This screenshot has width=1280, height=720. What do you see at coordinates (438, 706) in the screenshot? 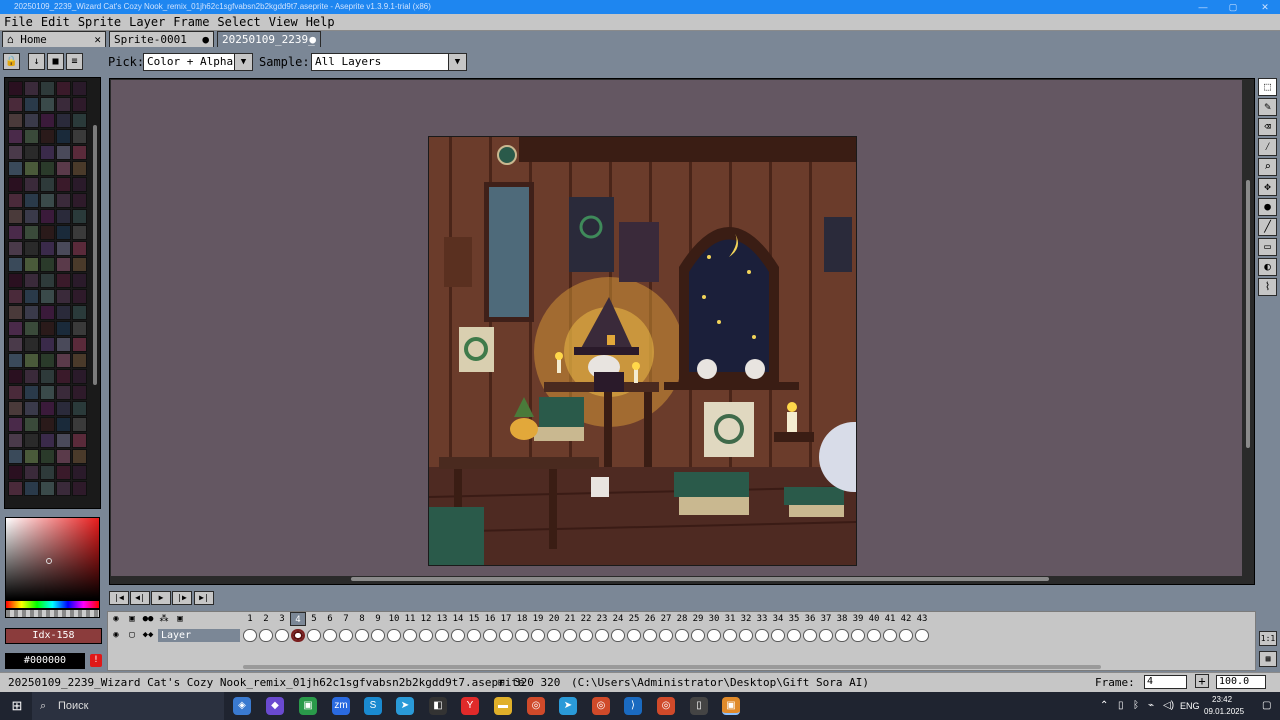
I see `app-dark-icon: ◧` at bounding box center [438, 706].